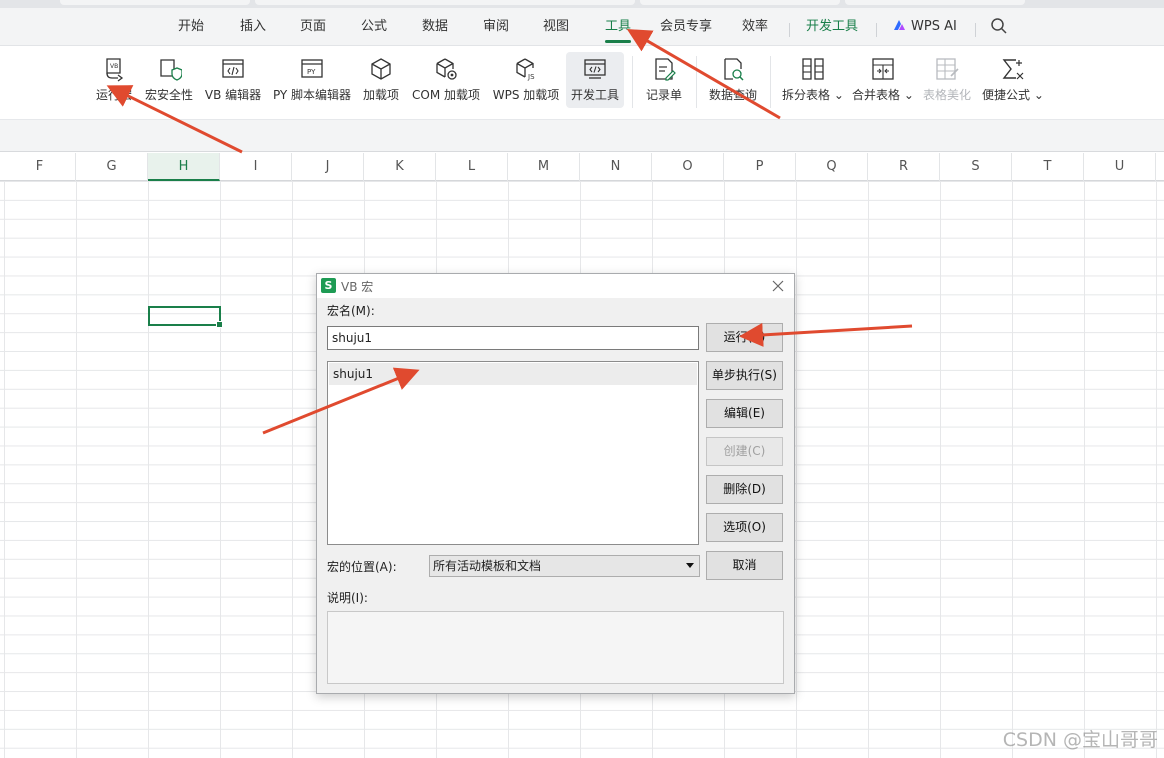  What do you see at coordinates (1120, 167) in the screenshot?
I see `column-header-cell: U` at bounding box center [1120, 167].